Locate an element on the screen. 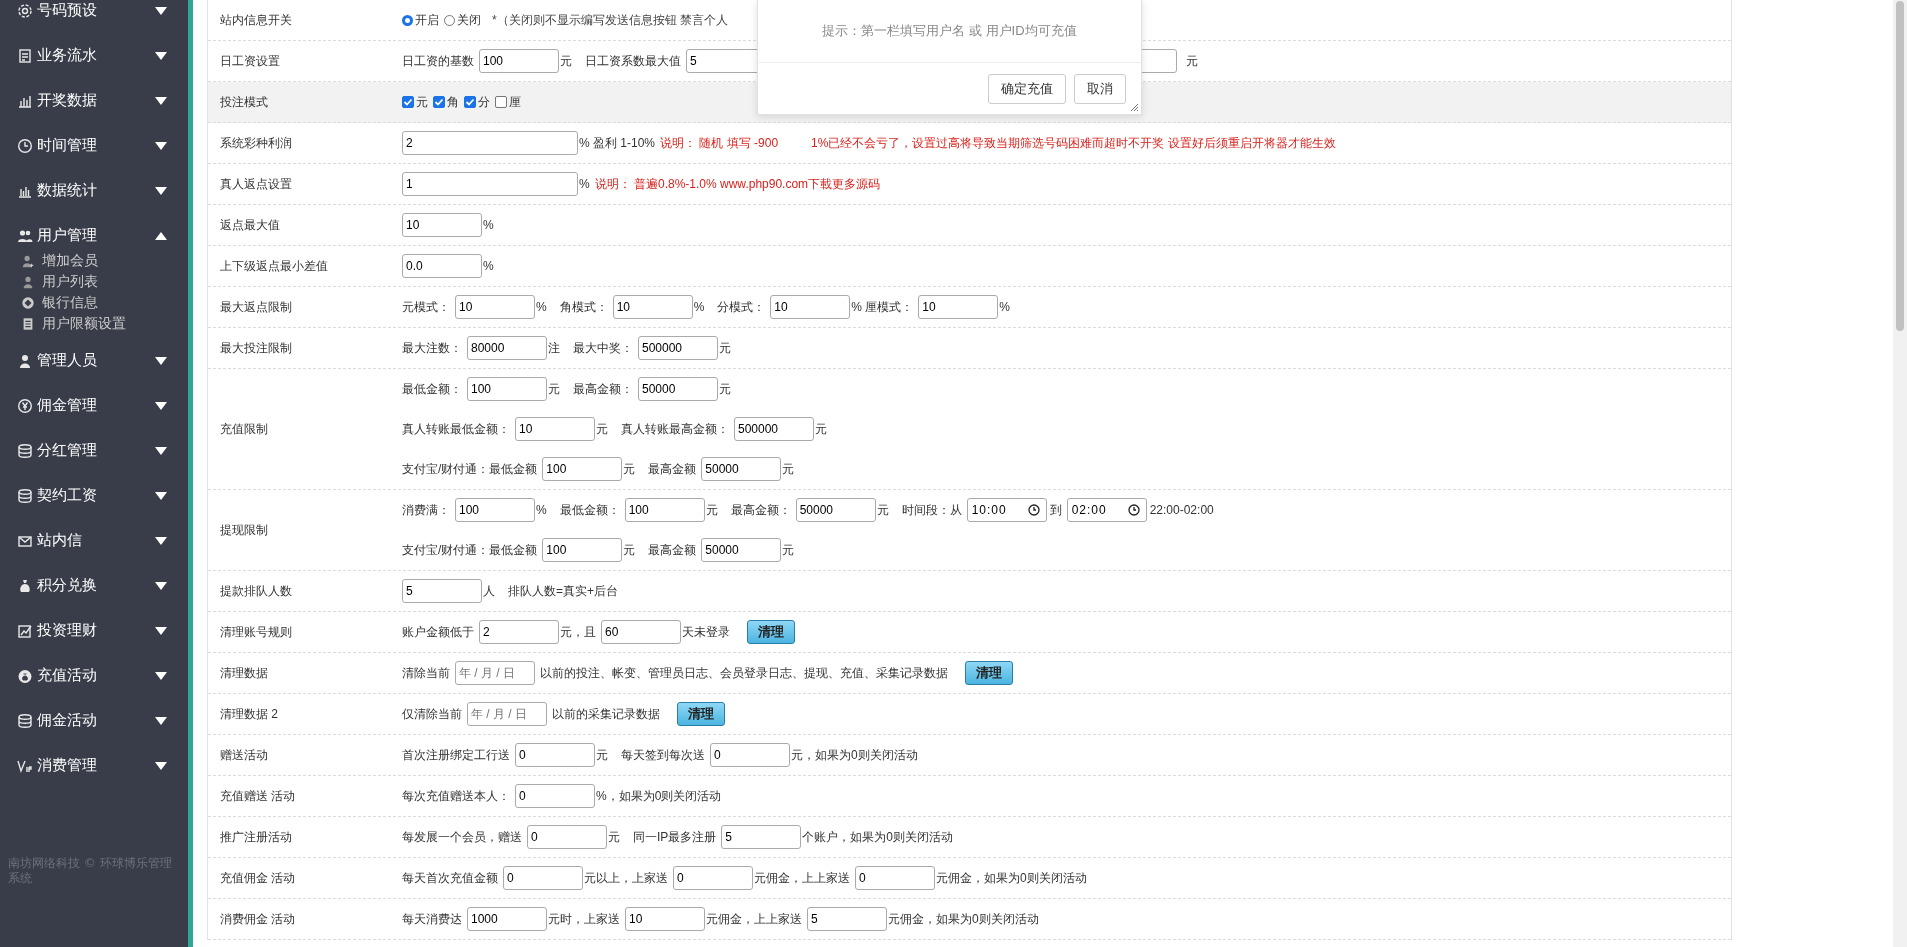 The width and height of the screenshot is (1907, 947). sidebar-item: 消费管理 is located at coordinates (96, 765).